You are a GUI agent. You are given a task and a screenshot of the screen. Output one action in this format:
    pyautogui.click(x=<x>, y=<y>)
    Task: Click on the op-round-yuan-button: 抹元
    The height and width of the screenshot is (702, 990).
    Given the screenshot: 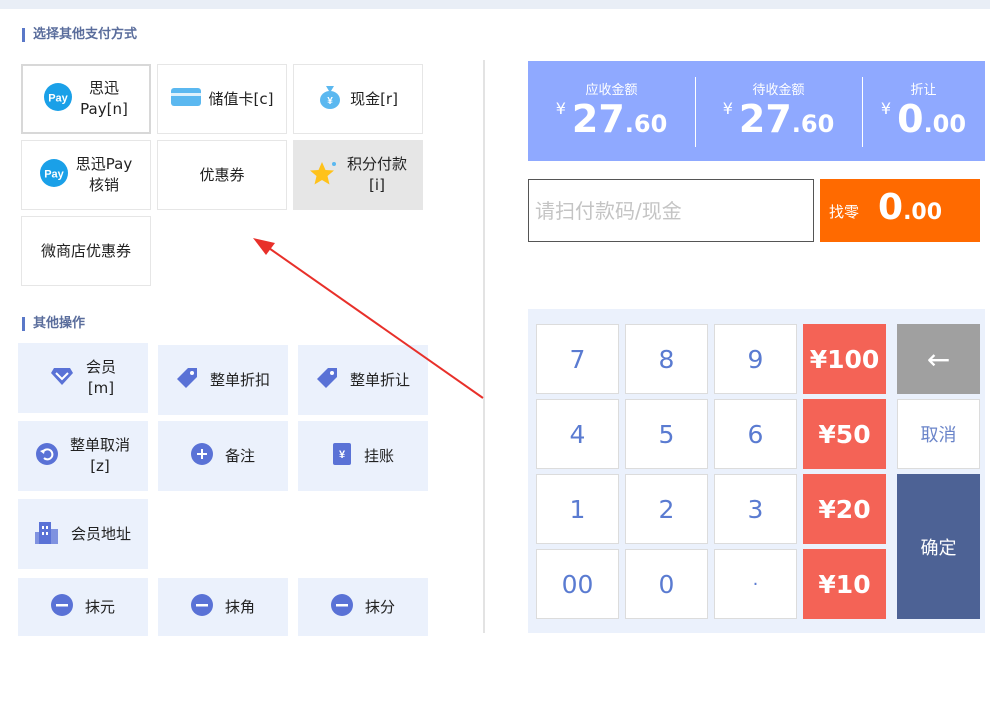 What is the action you would take?
    pyautogui.click(x=83, y=607)
    